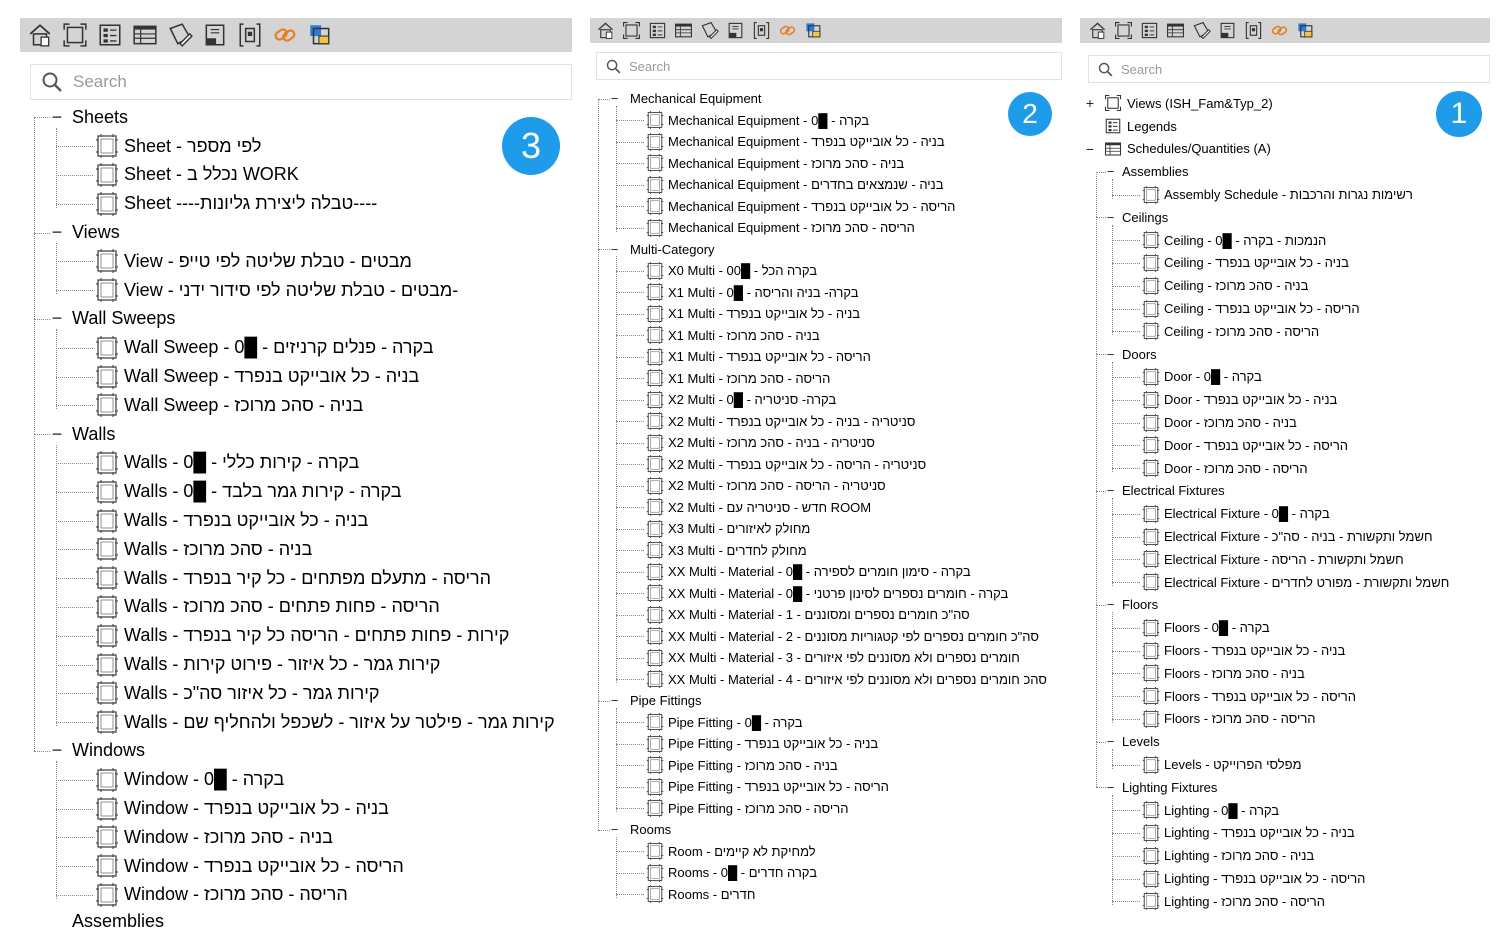 This screenshot has height=936, width=1505. I want to click on schedule-item: X2 Multi - חדש - סניטריה עם ROOM, so click(758, 508).